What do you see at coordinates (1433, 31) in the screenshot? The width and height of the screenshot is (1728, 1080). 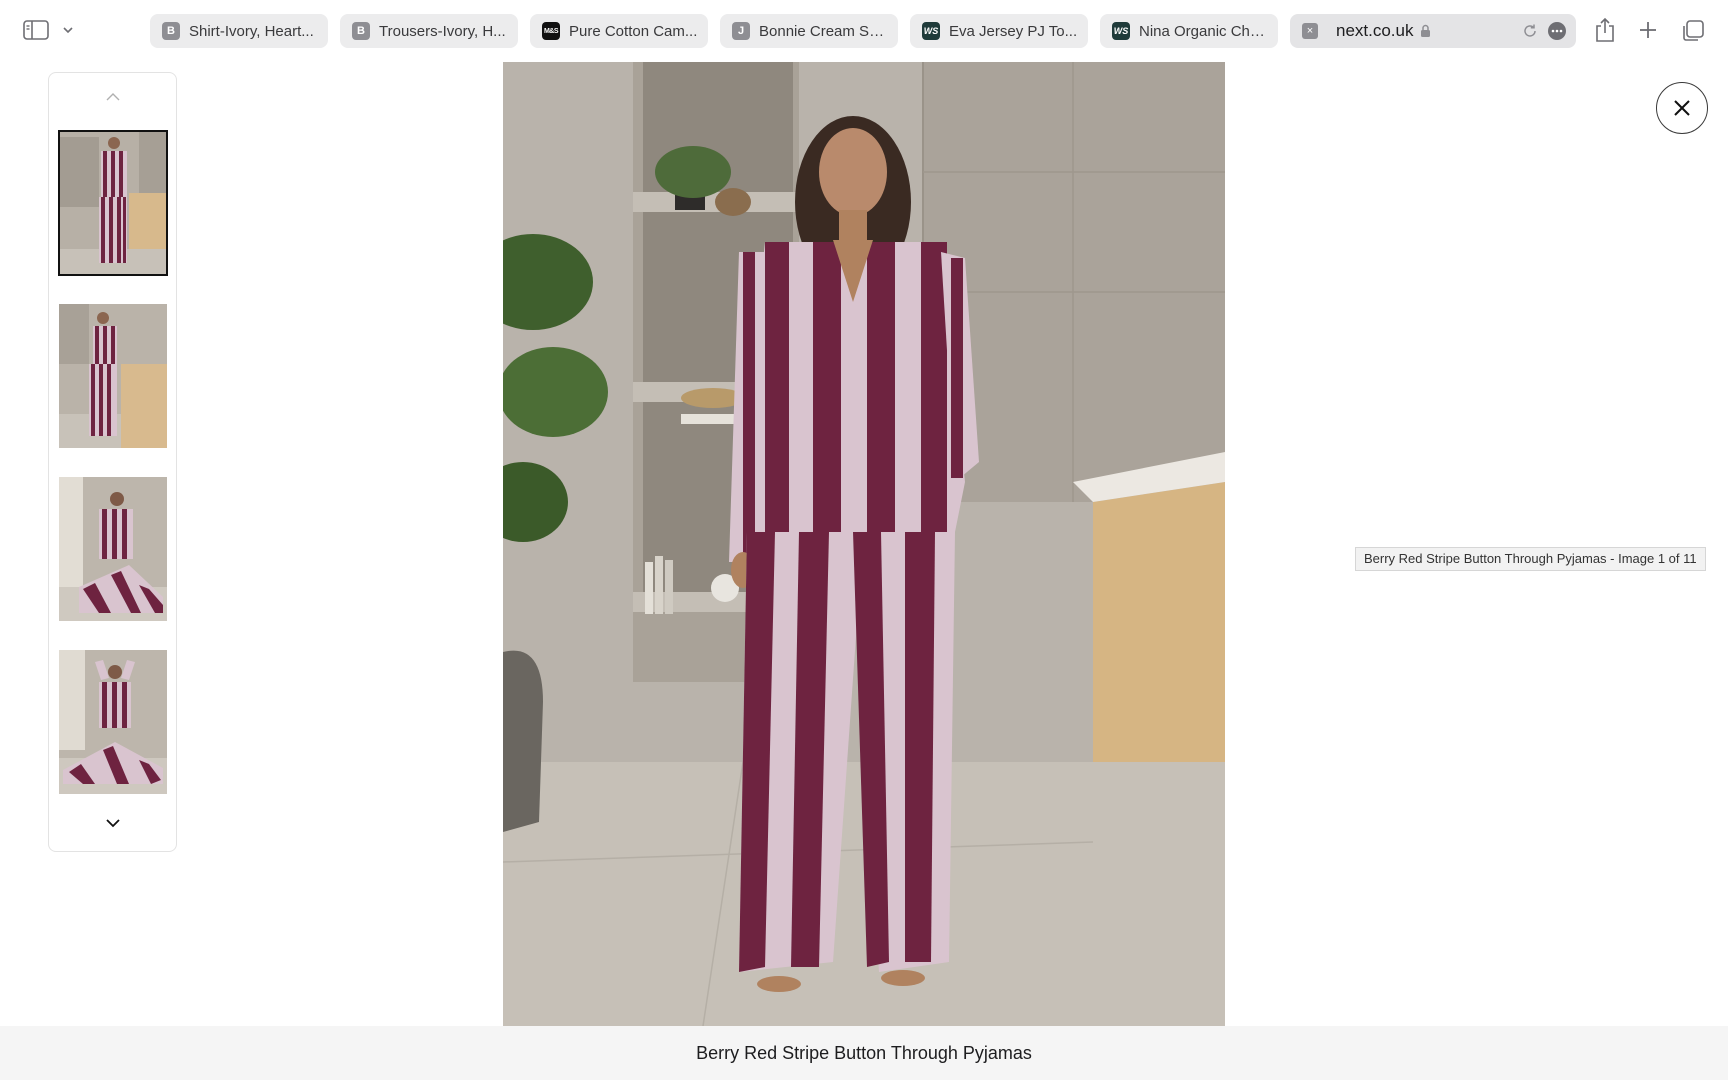 I see `active-tab-address-bar: × next.co.uk` at bounding box center [1433, 31].